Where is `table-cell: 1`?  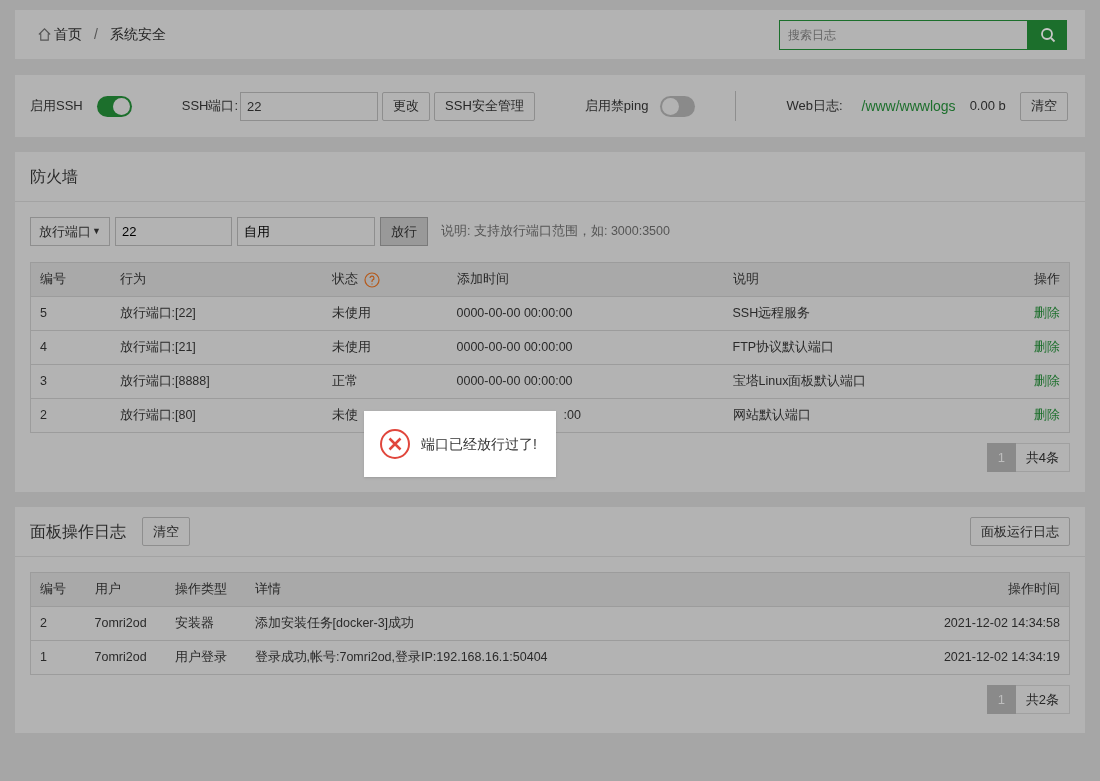
table-cell: 1 is located at coordinates (43, 657).